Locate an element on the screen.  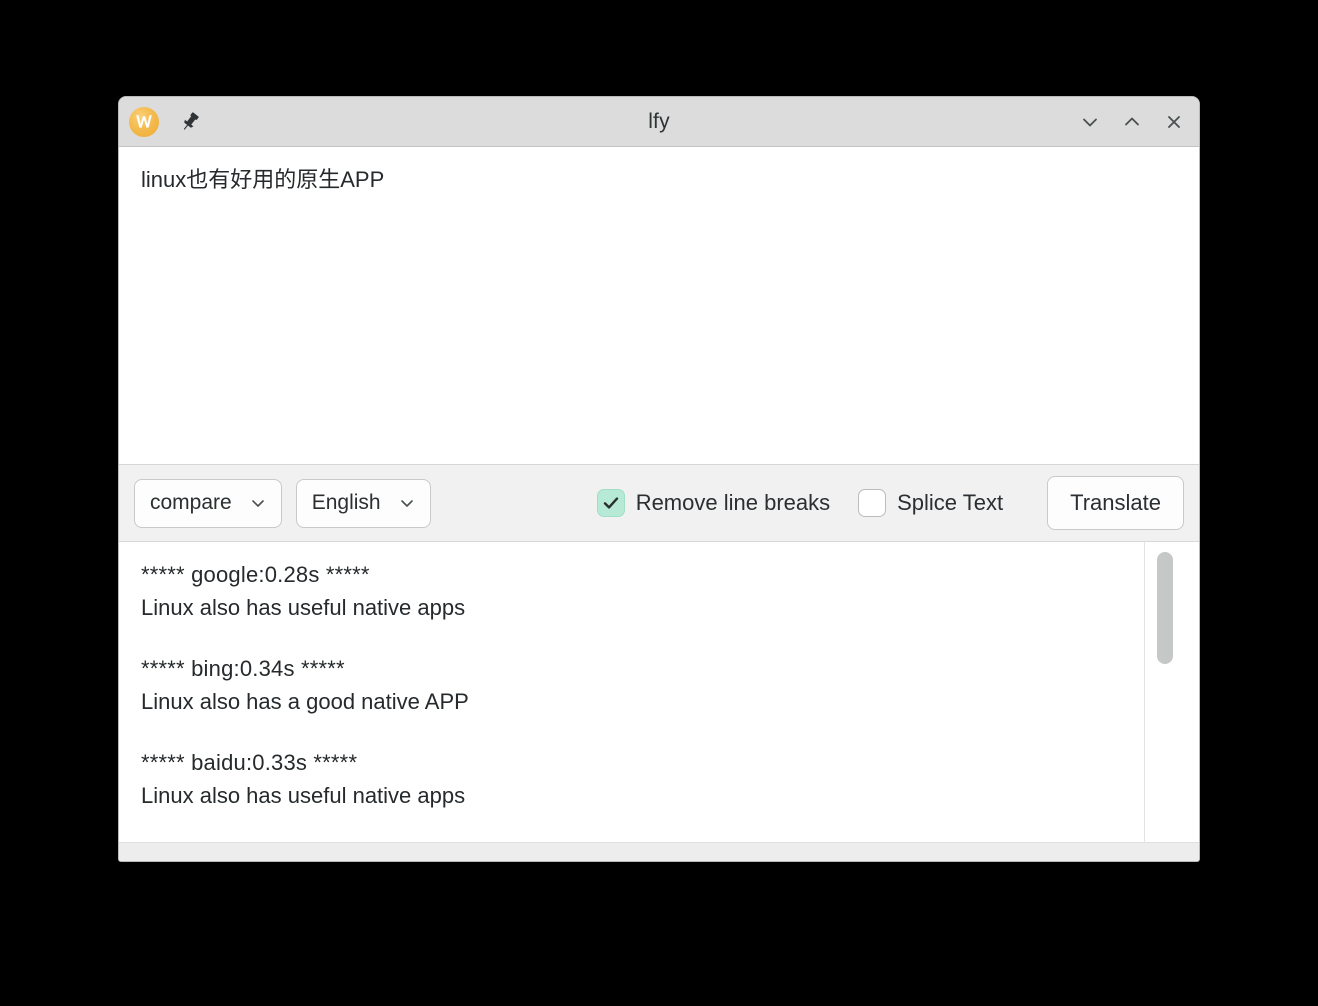
maximize-button is located at coordinates (1132, 122).